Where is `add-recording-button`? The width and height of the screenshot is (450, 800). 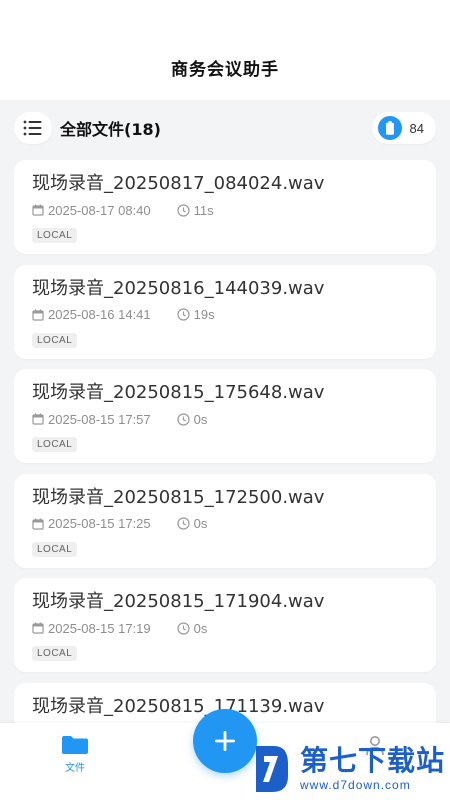 add-recording-button is located at coordinates (225, 741).